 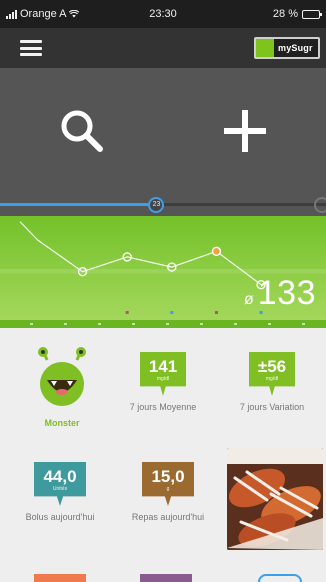 I want to click on slider-thumb: 23, so click(x=156, y=205).